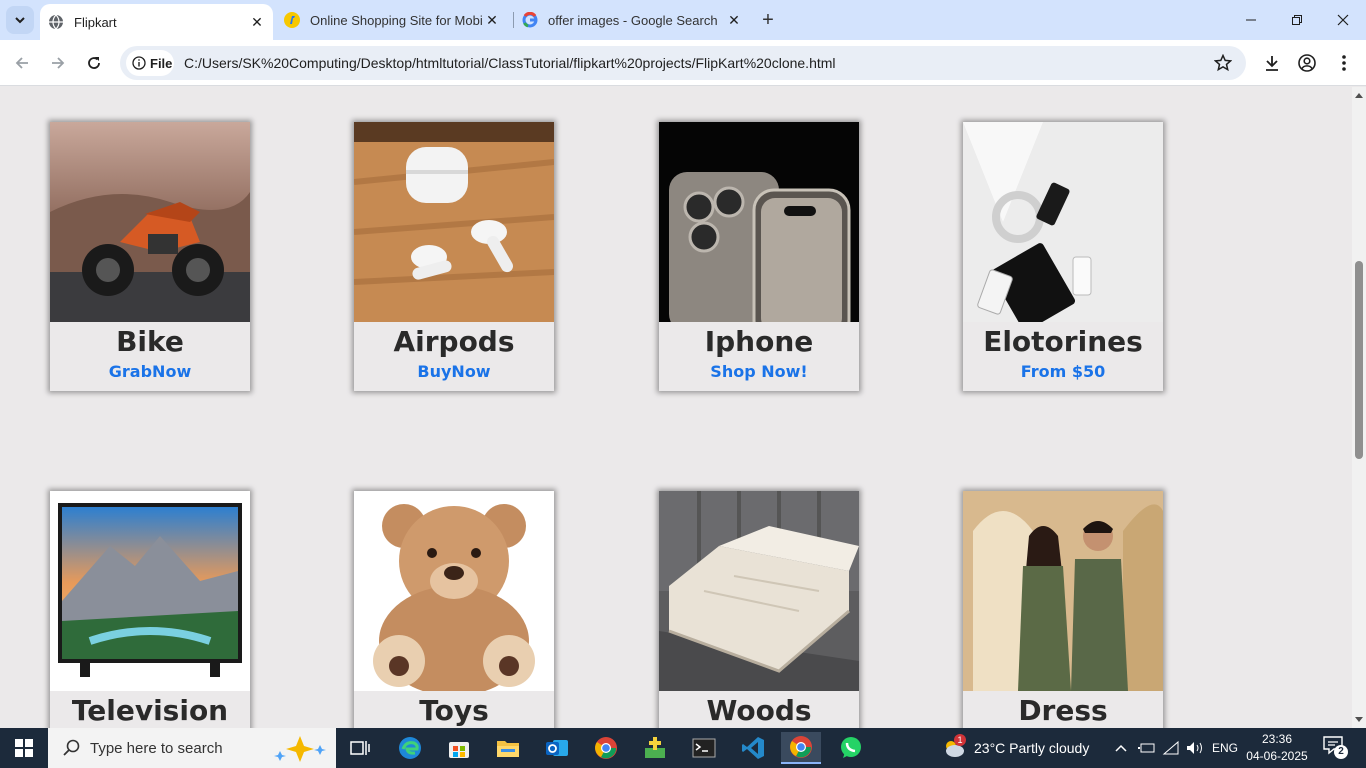 Image resolution: width=1366 pixels, height=768 pixels. I want to click on store-button, so click(459, 748).